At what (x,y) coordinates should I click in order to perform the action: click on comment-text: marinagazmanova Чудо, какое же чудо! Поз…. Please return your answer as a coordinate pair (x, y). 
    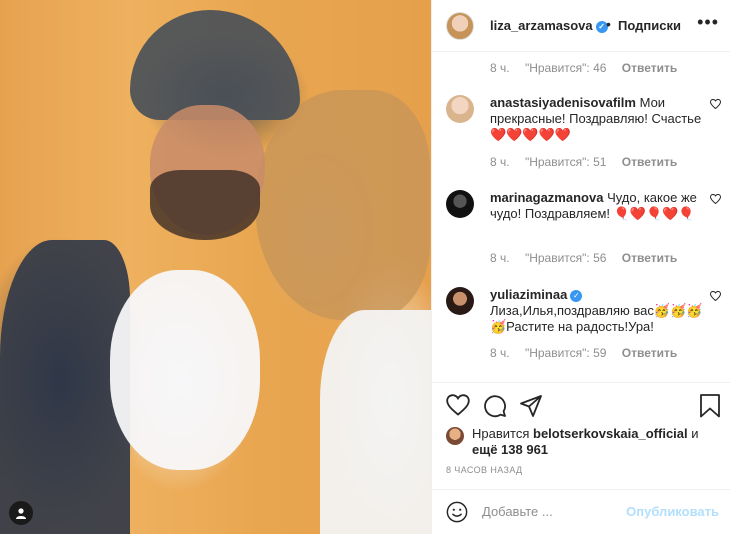
    Looking at the image, I should click on (597, 206).